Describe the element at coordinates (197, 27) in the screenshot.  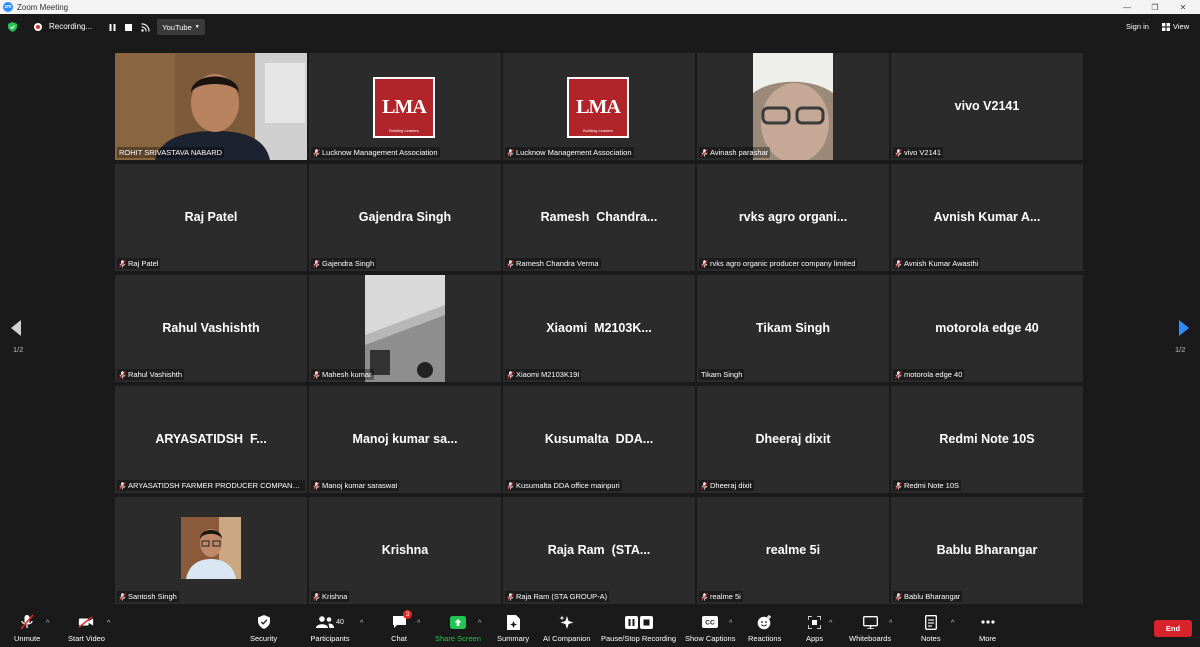
I see `chevron-down-icon: ▼` at that location.